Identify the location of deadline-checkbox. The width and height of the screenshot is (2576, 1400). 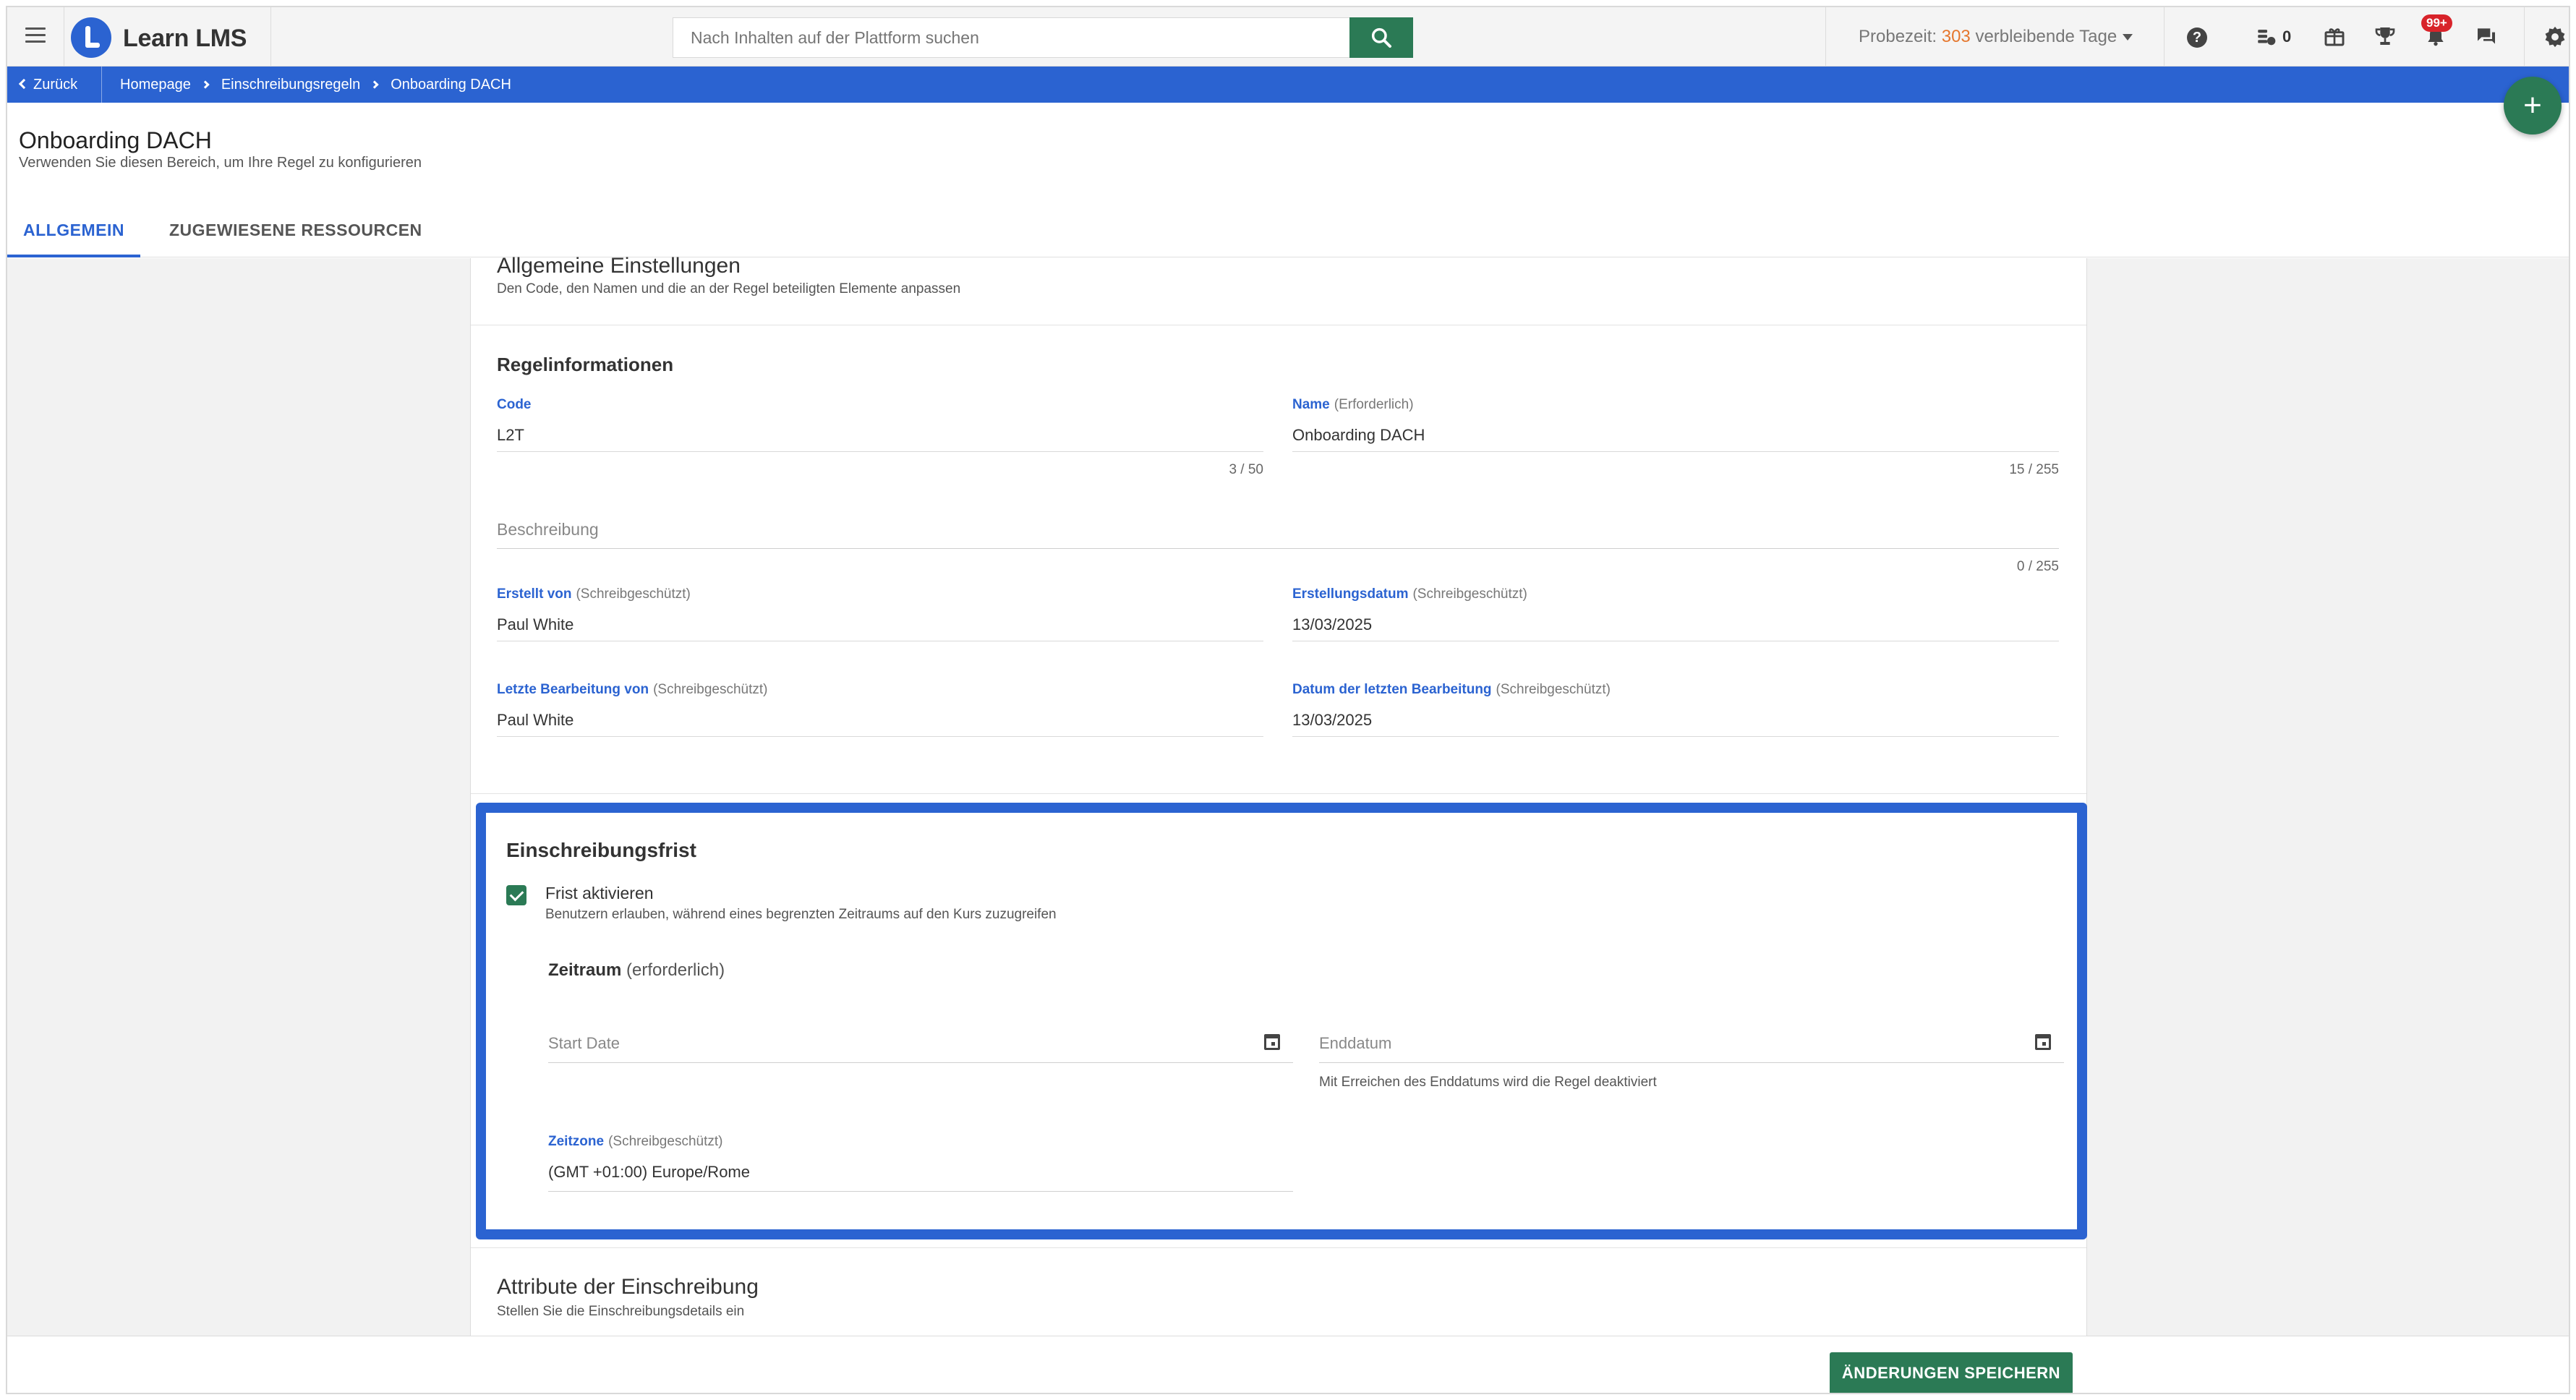
(516, 895).